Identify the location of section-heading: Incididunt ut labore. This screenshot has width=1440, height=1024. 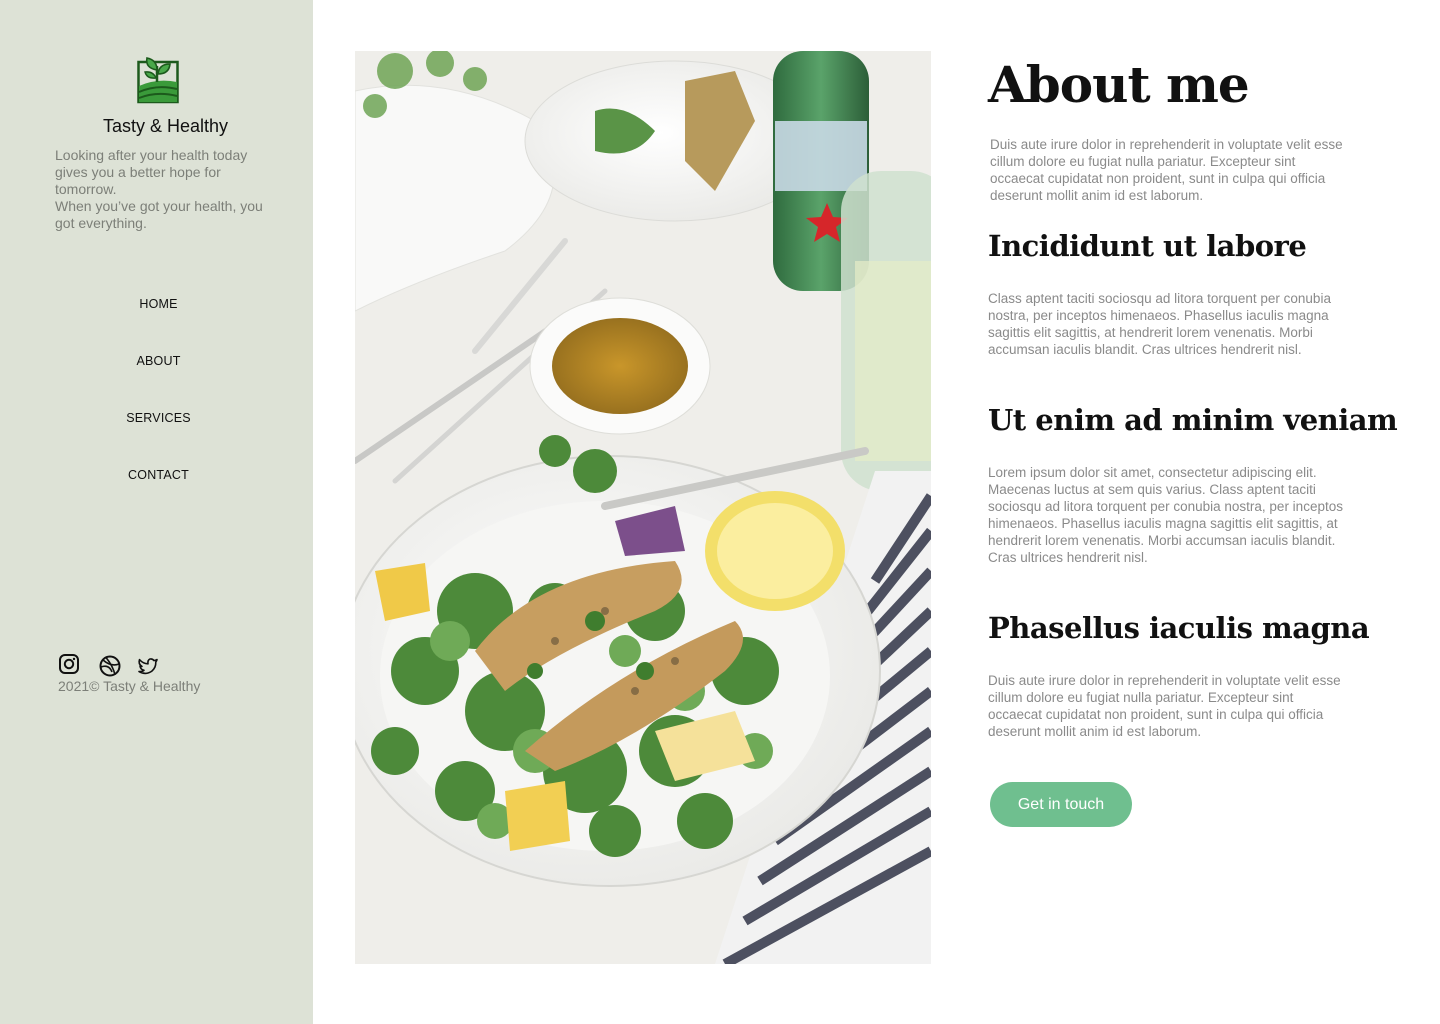
(1147, 246).